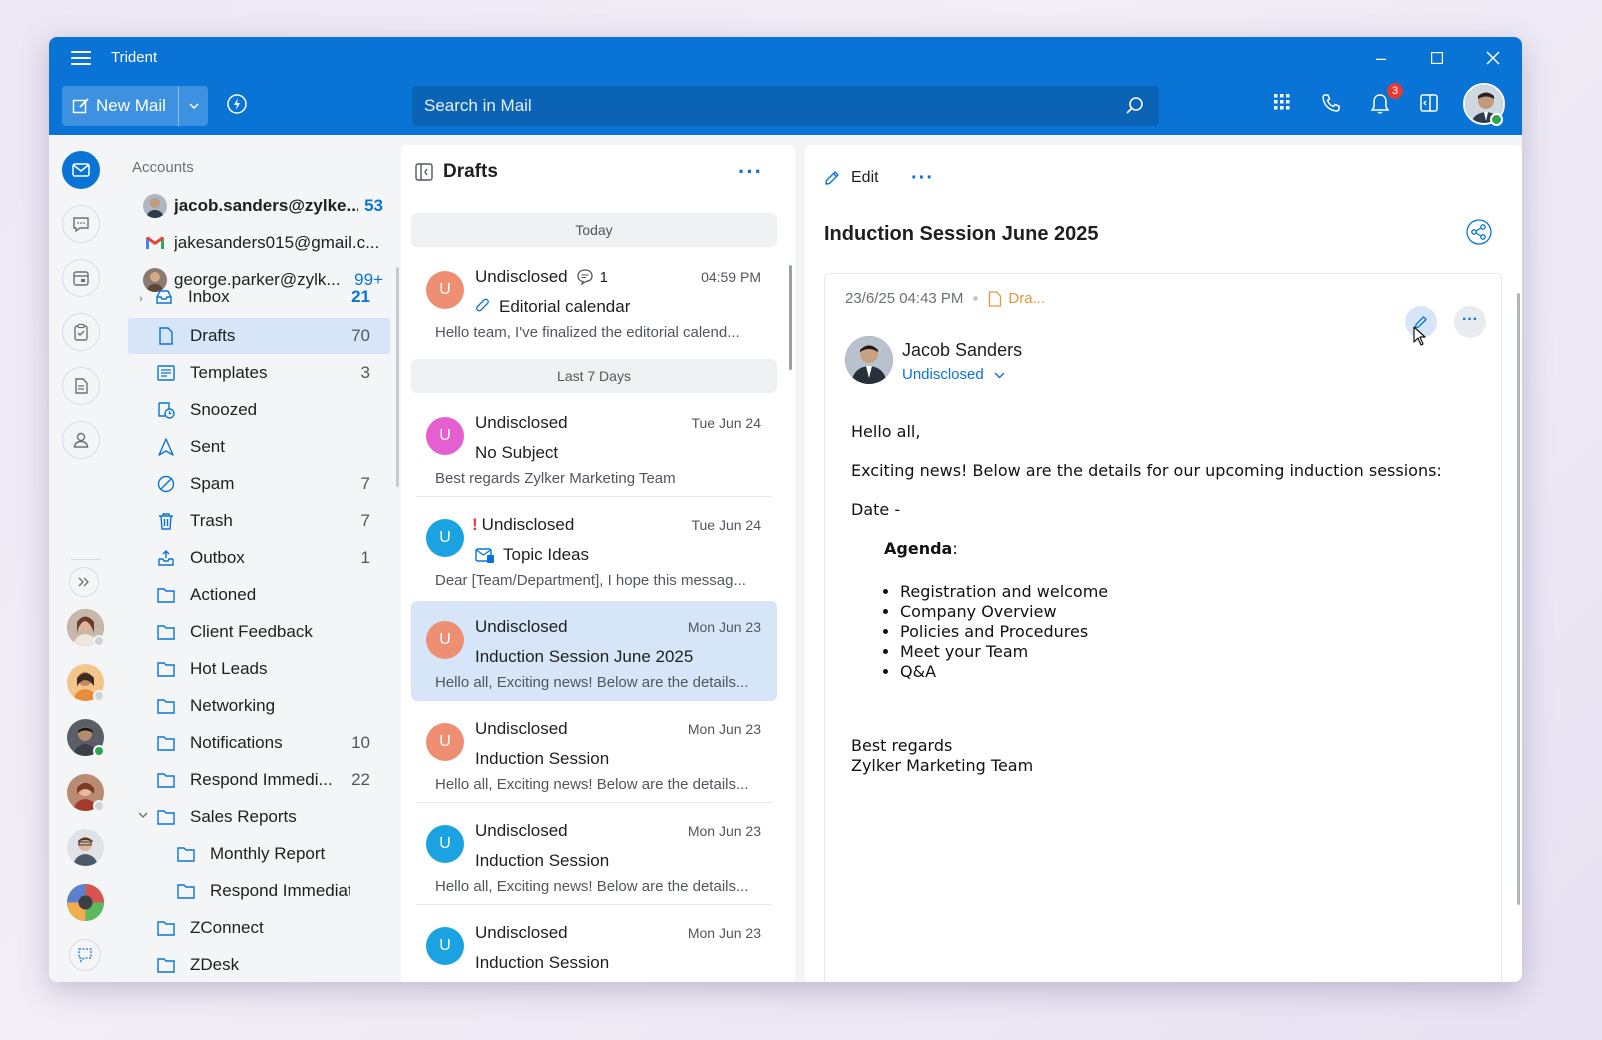 The width and height of the screenshot is (1602, 1040). I want to click on phone-icon, so click(1331, 103).